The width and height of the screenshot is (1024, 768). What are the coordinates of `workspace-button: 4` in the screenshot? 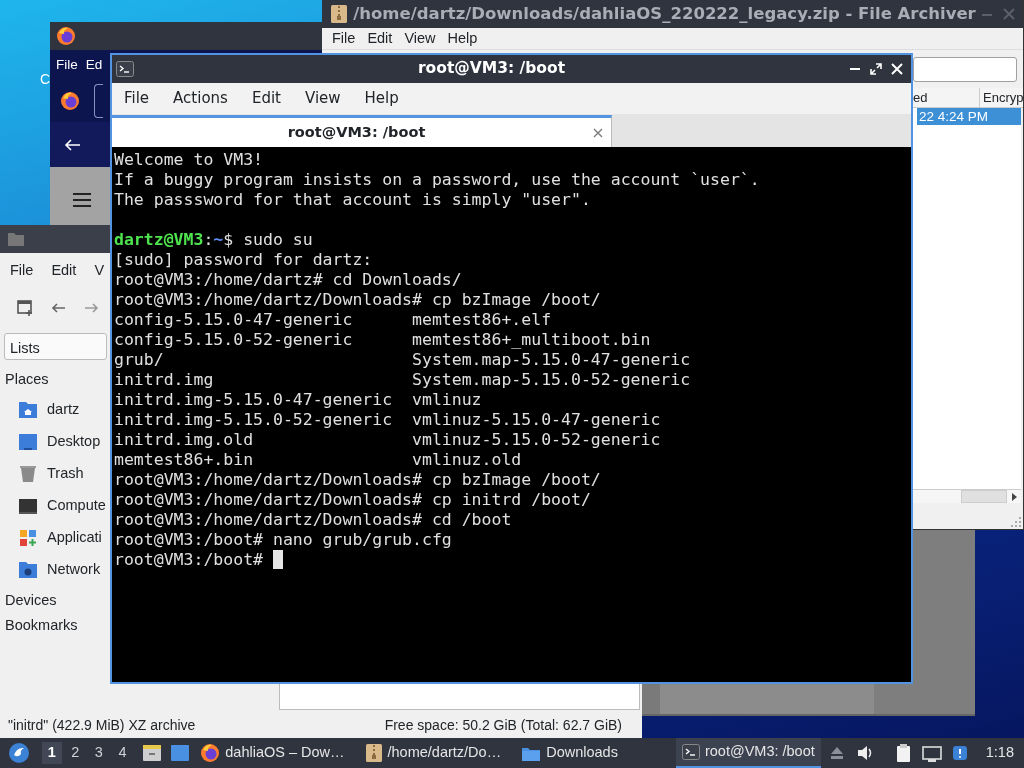 It's located at (122, 753).